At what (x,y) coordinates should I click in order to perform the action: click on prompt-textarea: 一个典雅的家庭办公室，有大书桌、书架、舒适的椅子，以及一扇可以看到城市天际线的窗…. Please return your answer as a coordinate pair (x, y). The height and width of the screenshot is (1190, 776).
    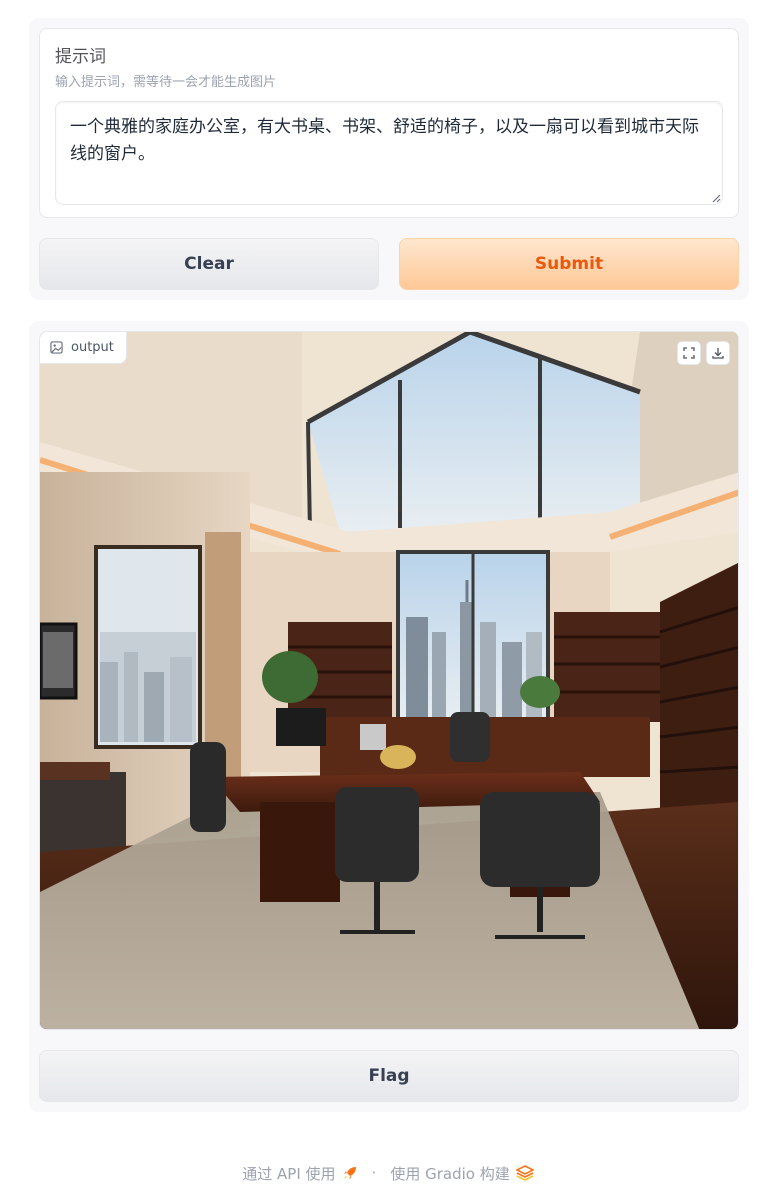
    Looking at the image, I should click on (389, 153).